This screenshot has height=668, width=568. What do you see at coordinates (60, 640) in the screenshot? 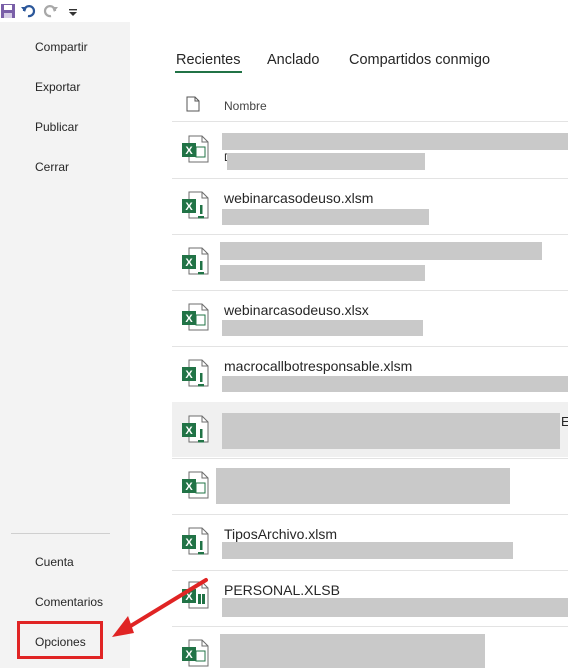
I see `highlight-box-opciones` at bounding box center [60, 640].